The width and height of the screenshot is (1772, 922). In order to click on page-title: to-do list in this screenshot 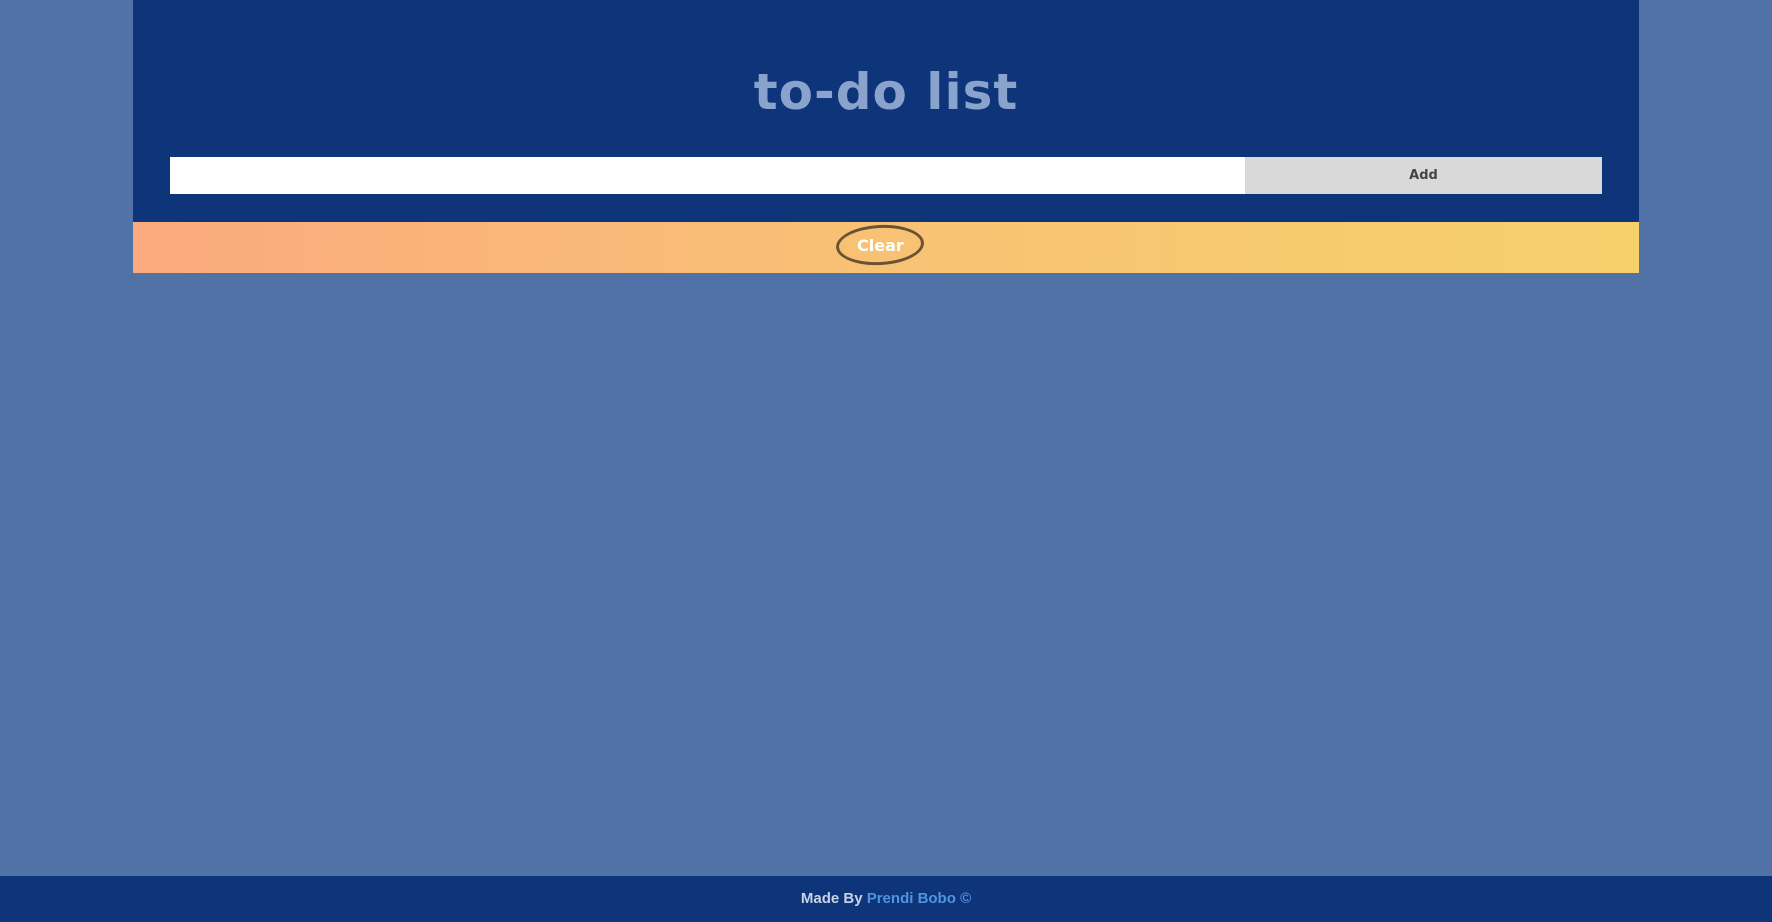, I will do `click(886, 92)`.